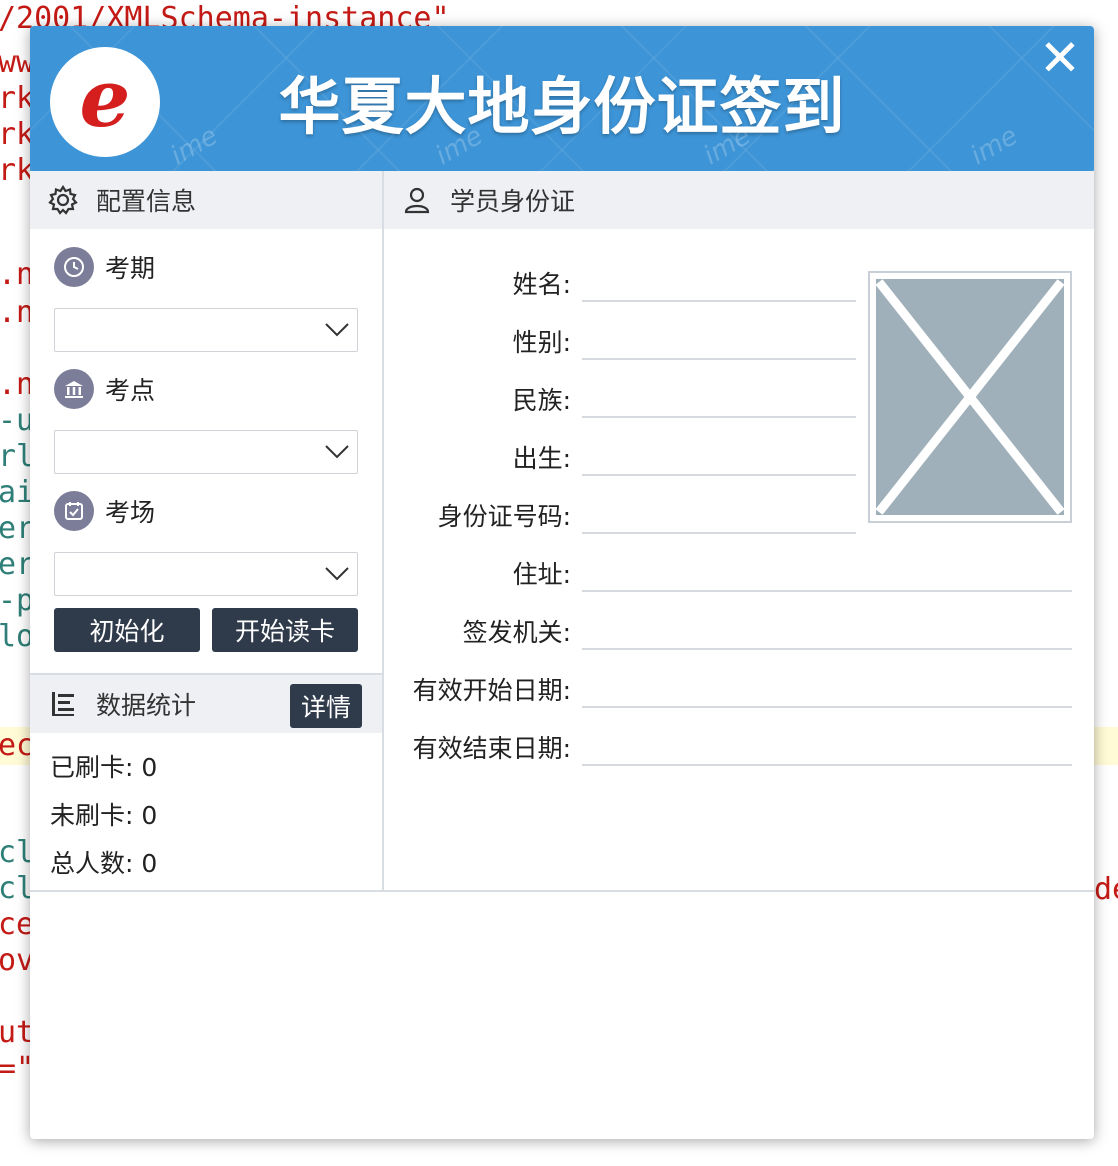 This screenshot has height=1166, width=1118. Describe the element at coordinates (206, 703) in the screenshot. I see `stats-section-header: 数据统计 详情` at that location.